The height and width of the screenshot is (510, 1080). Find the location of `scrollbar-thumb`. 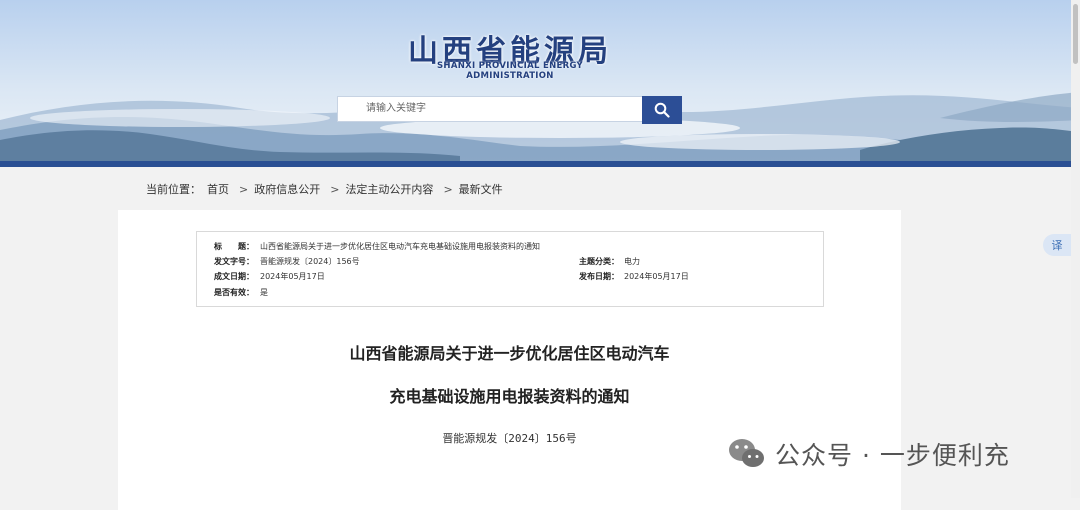

scrollbar-thumb is located at coordinates (1075, 34).